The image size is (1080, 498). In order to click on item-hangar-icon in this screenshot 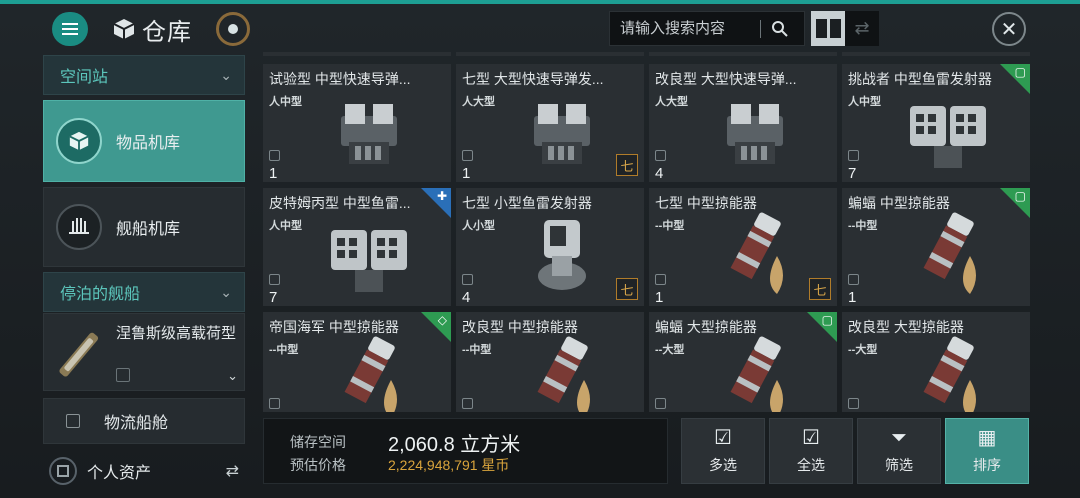, I will do `click(79, 141)`.